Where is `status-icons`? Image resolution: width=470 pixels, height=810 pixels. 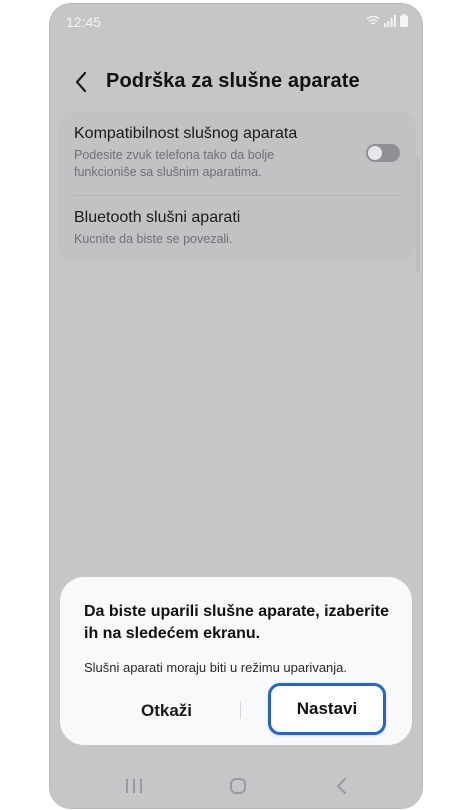
status-icons is located at coordinates (387, 20).